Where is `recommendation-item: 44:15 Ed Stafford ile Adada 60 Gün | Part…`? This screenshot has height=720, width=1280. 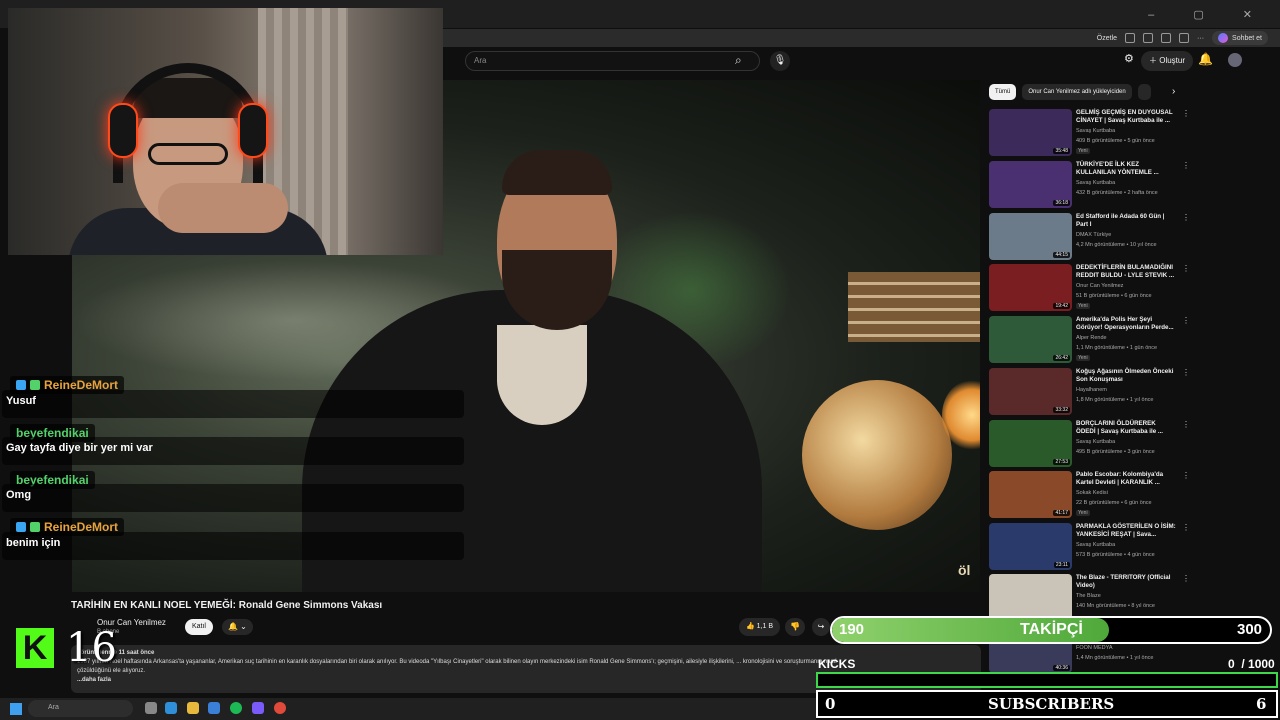
recommendation-item: 44:15 Ed Stafford ile Adada 60 Gün | Part… is located at coordinates (1089, 238).